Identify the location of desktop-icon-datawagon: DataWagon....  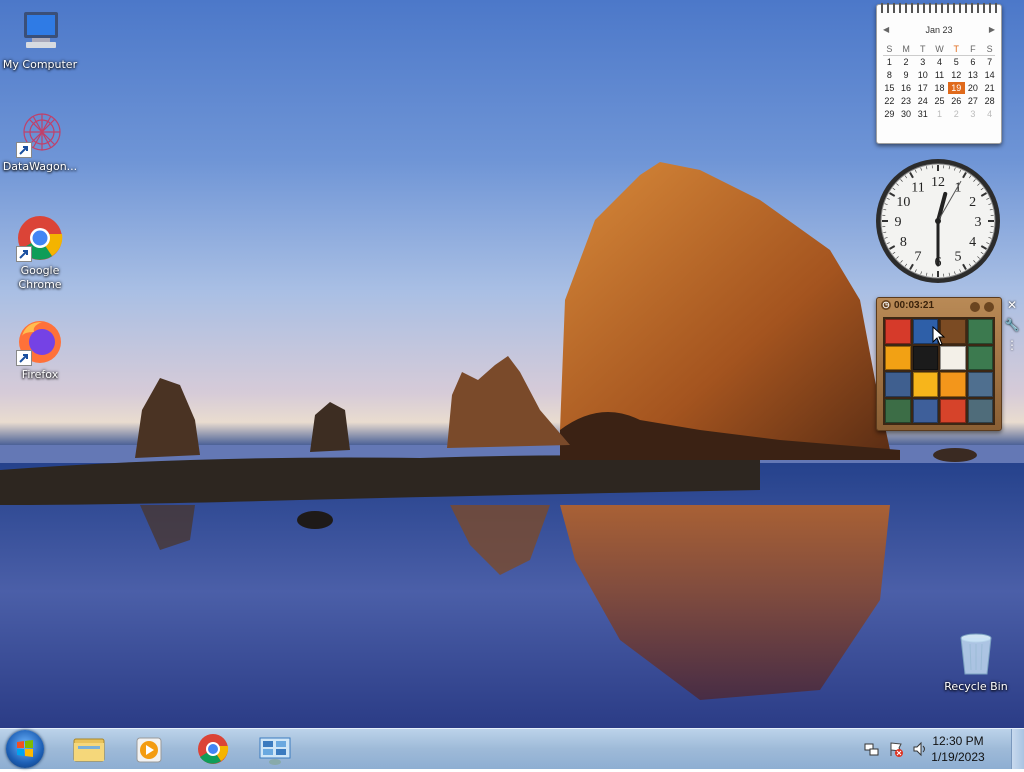
(40, 142).